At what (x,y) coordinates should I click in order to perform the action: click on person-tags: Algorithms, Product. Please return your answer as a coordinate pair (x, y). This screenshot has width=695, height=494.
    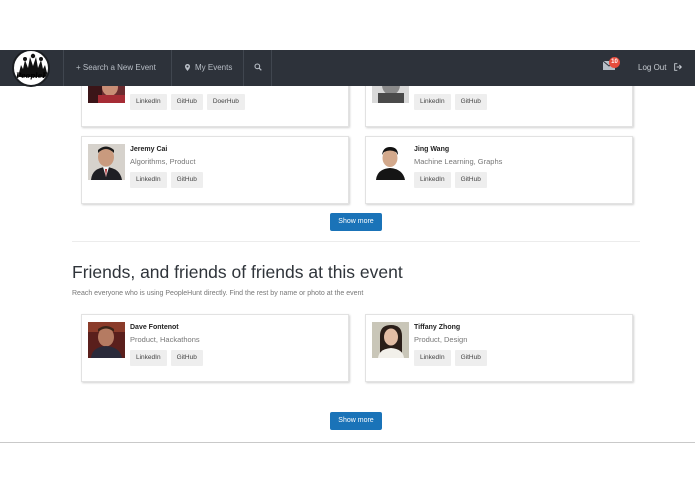
    Looking at the image, I should click on (163, 161).